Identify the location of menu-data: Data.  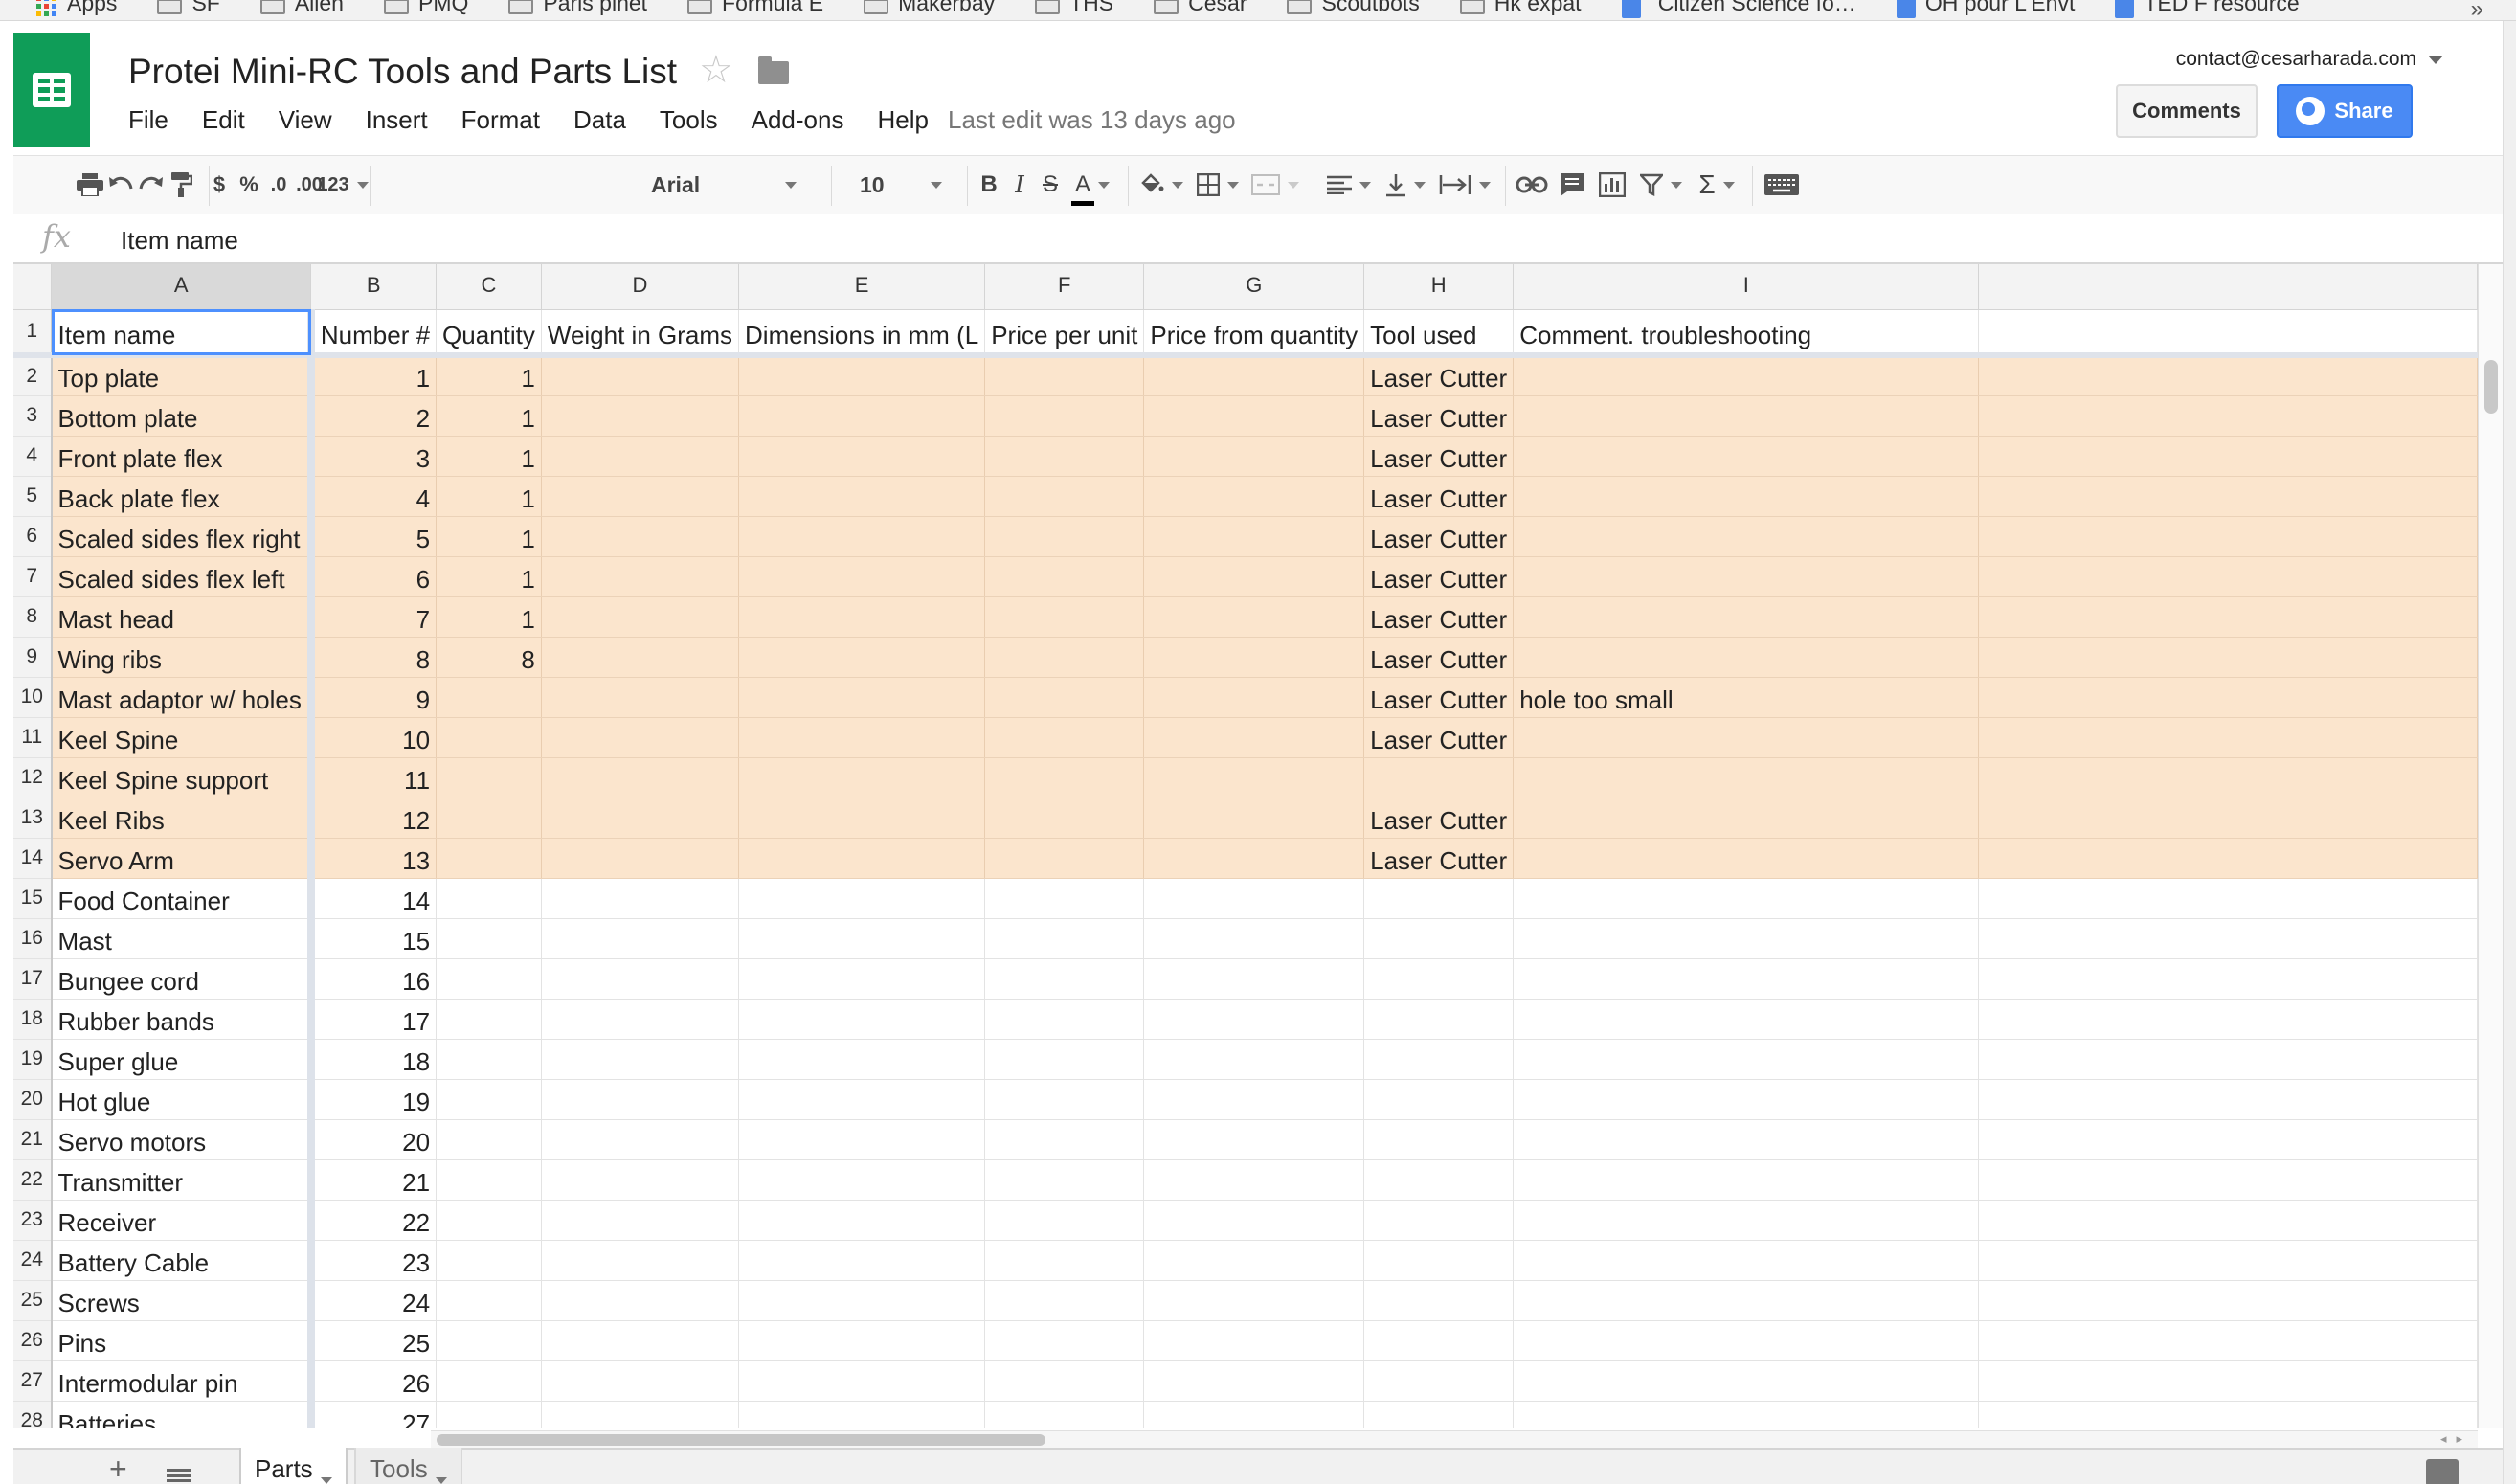
(600, 120).